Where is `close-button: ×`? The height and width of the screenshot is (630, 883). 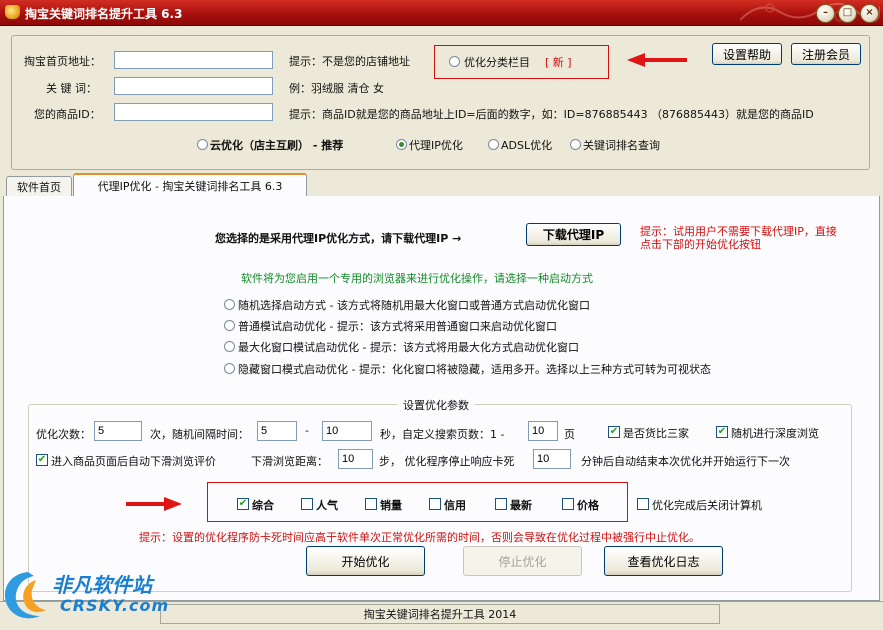 close-button: × is located at coordinates (869, 13).